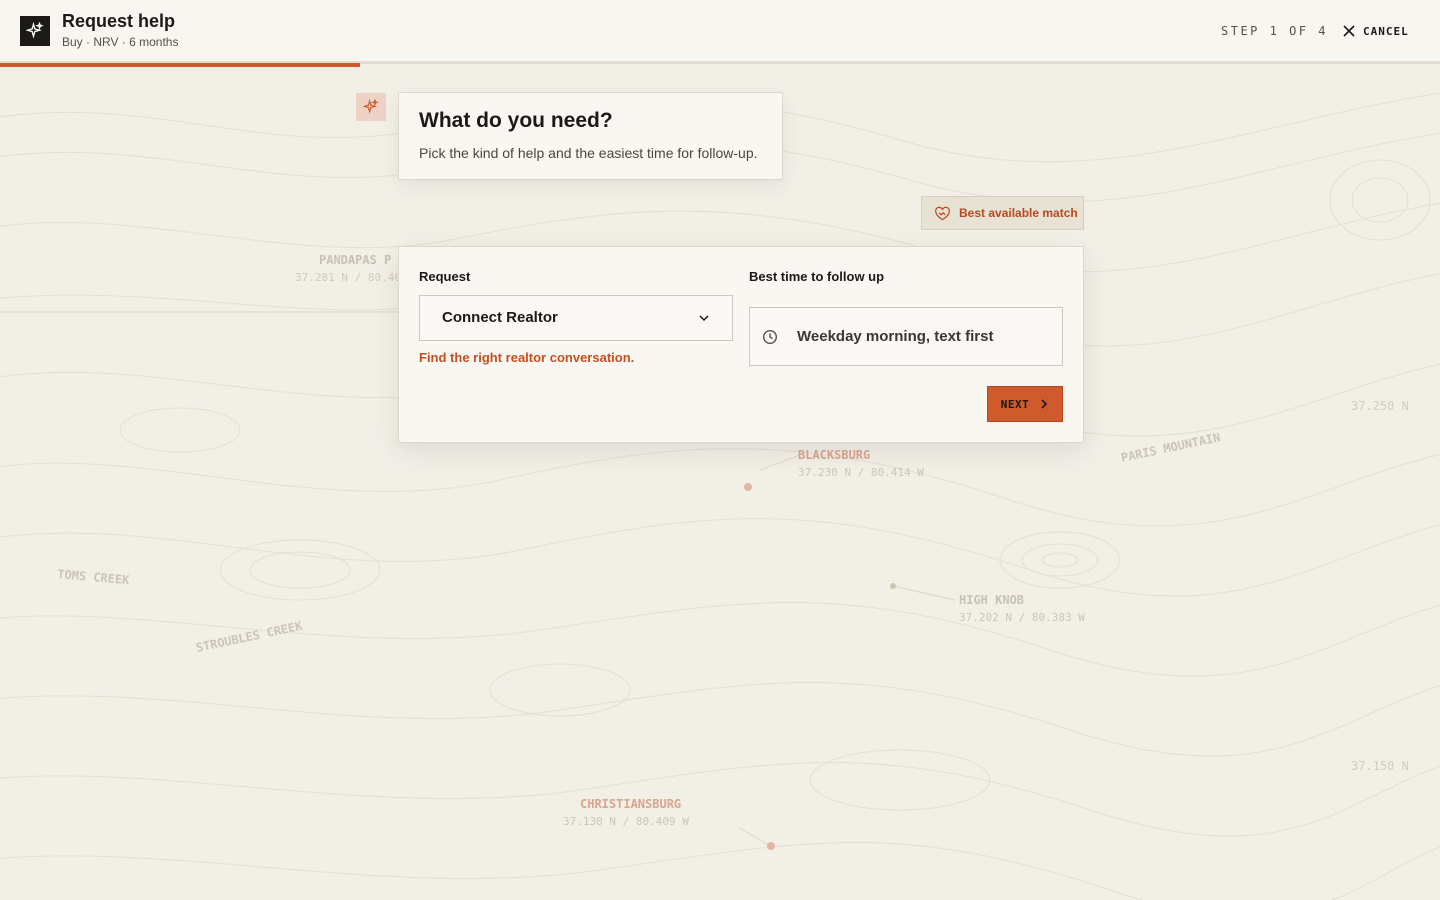  I want to click on step-indicator: STEP 1 OF 4, so click(1274, 31).